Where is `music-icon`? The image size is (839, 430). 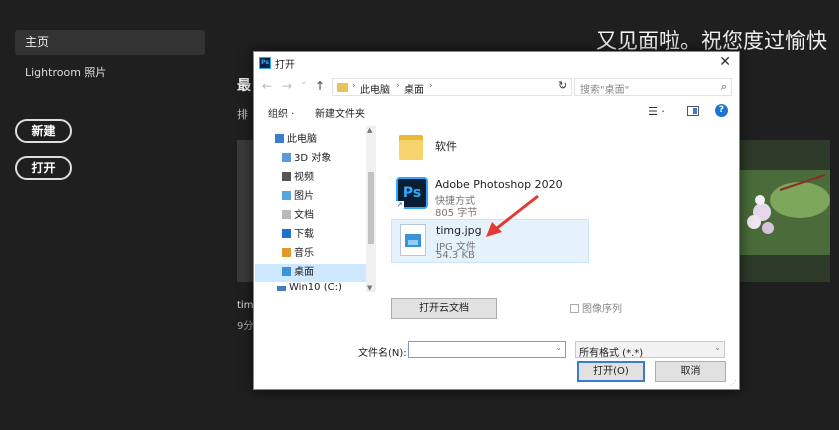 music-icon is located at coordinates (286, 252).